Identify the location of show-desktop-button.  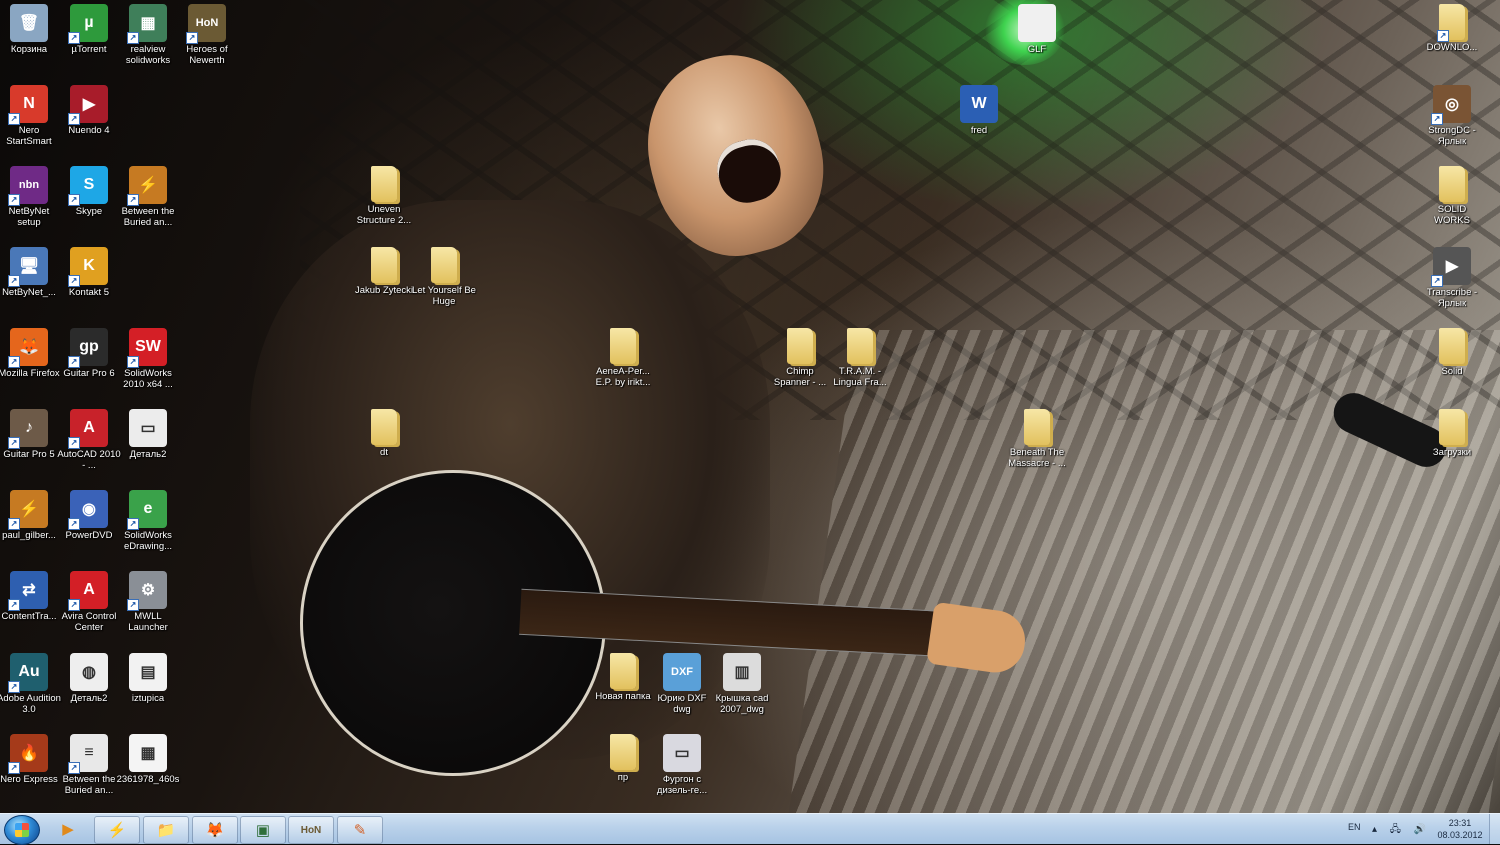
(1494, 829).